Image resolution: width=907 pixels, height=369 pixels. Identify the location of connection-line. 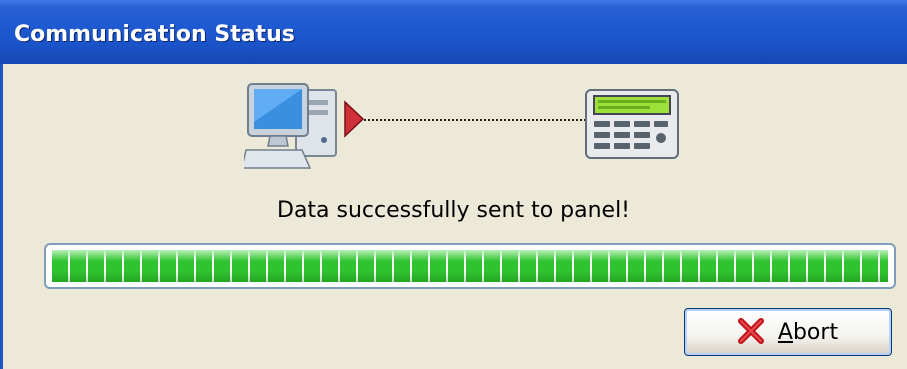
(475, 120).